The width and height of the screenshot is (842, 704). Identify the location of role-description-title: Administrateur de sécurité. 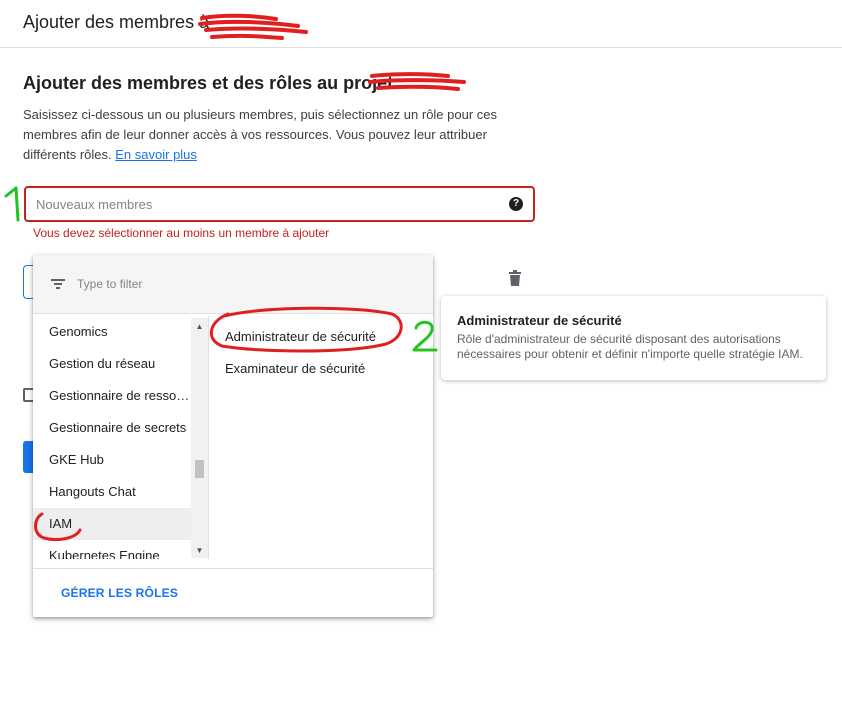
(539, 320).